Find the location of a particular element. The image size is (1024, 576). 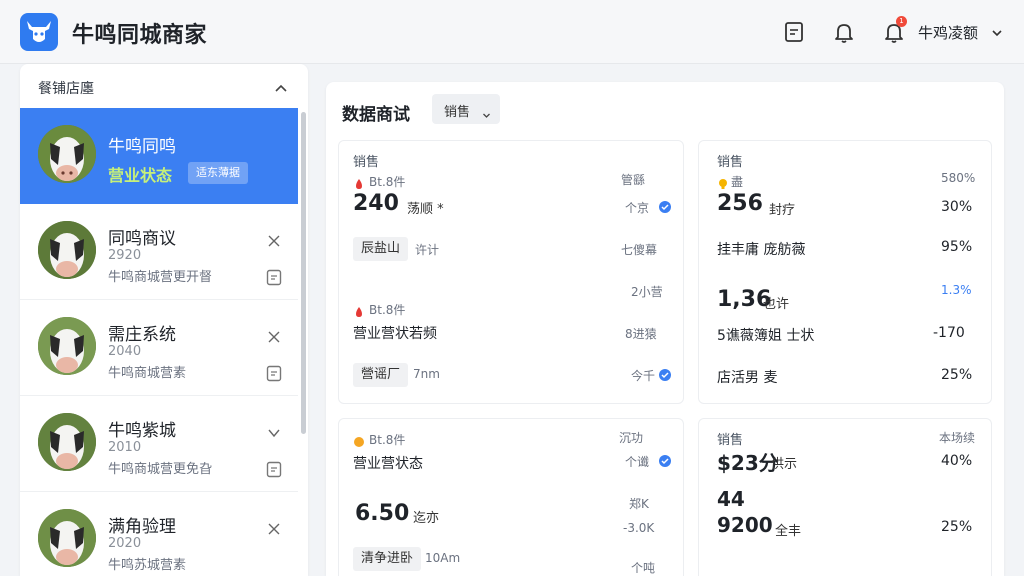

bull-icon is located at coordinates (39, 31).